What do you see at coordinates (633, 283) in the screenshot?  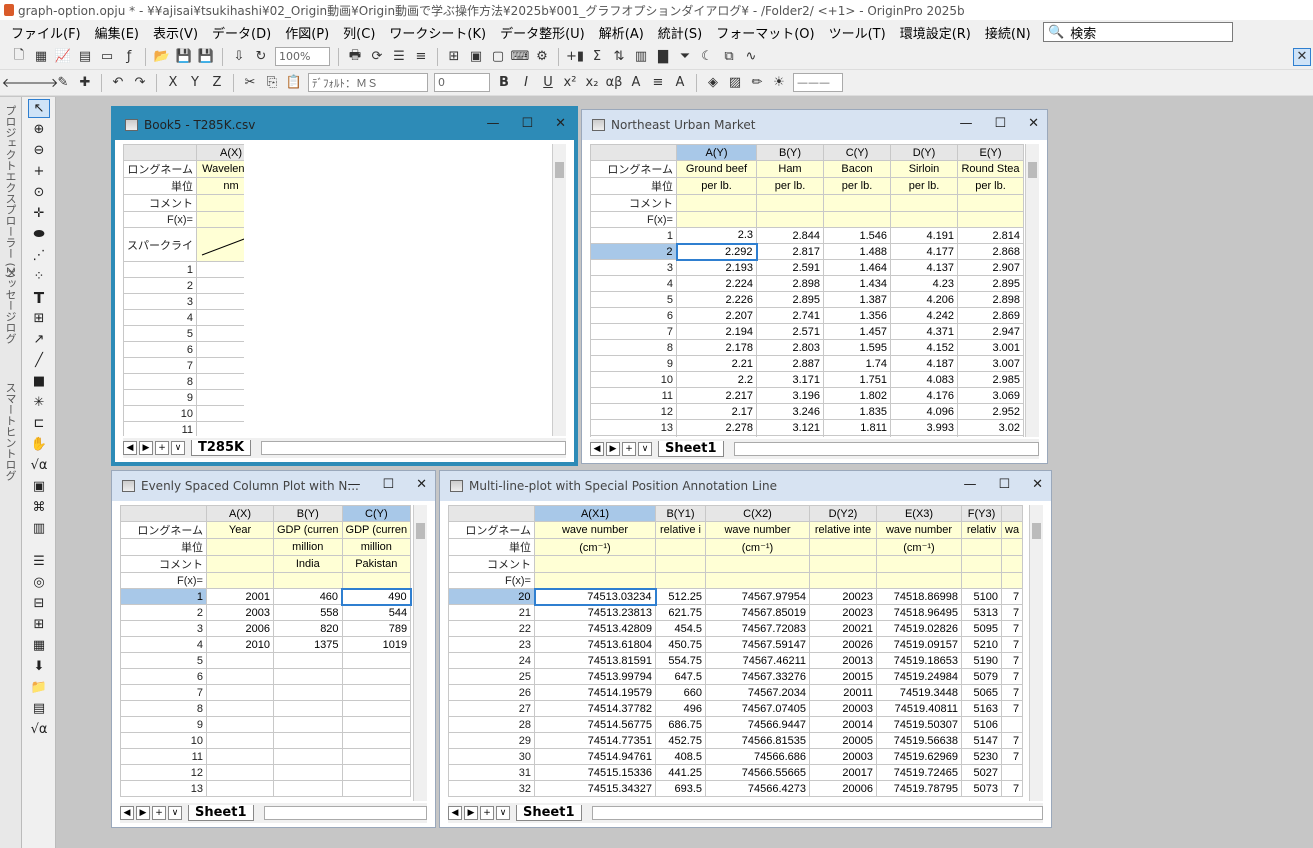 I see `row-number: 4` at bounding box center [633, 283].